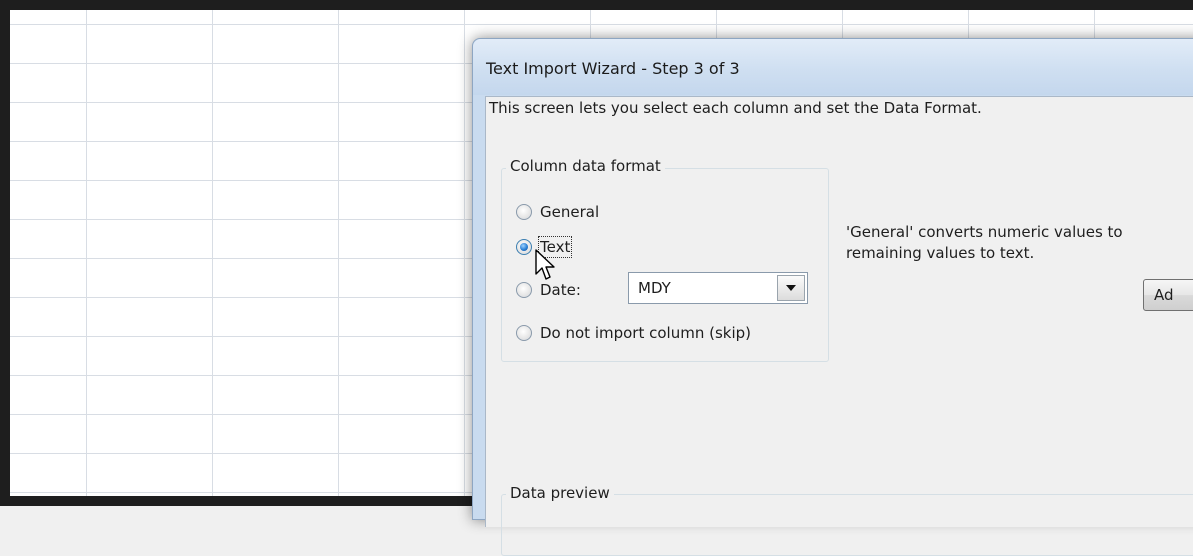 The image size is (1193, 556). Describe the element at coordinates (984, 232) in the screenshot. I see `format-description-line1: 'General' converts numeric values to` at that location.